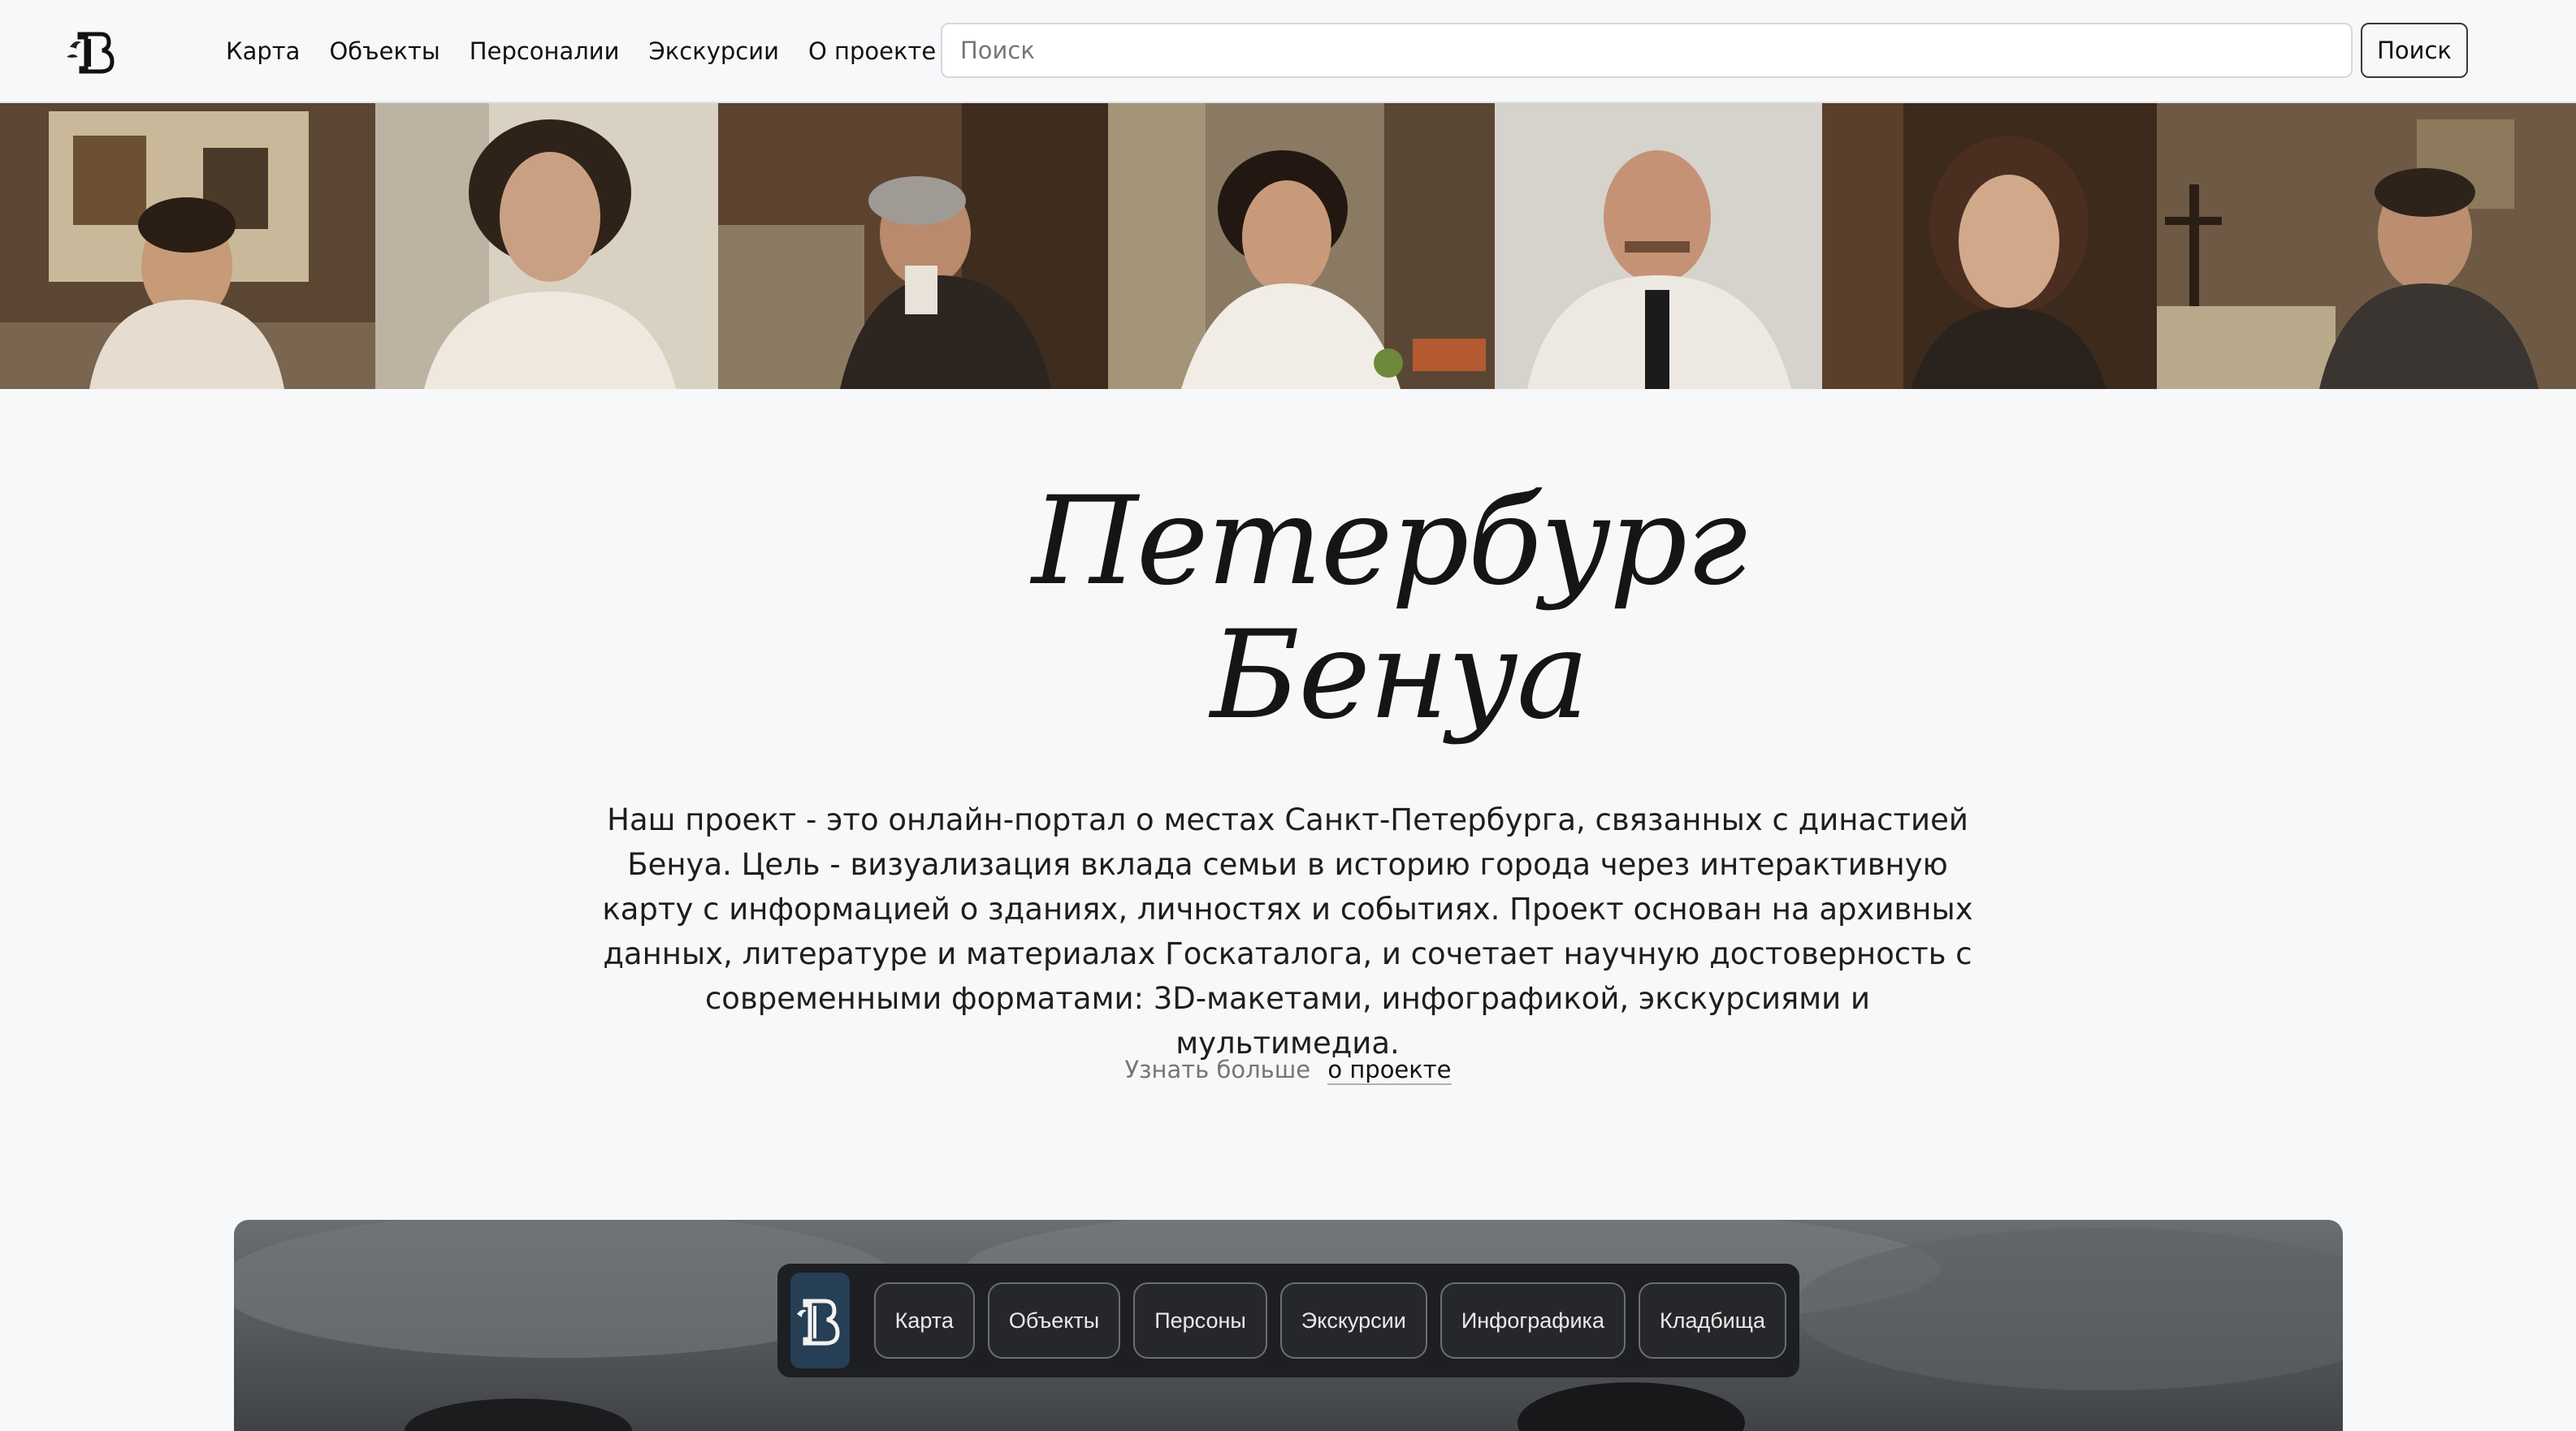 The height and width of the screenshot is (1431, 2576). What do you see at coordinates (1533, 1320) in the screenshot?
I see `toolbar-infographics-button: Инфографика` at bounding box center [1533, 1320].